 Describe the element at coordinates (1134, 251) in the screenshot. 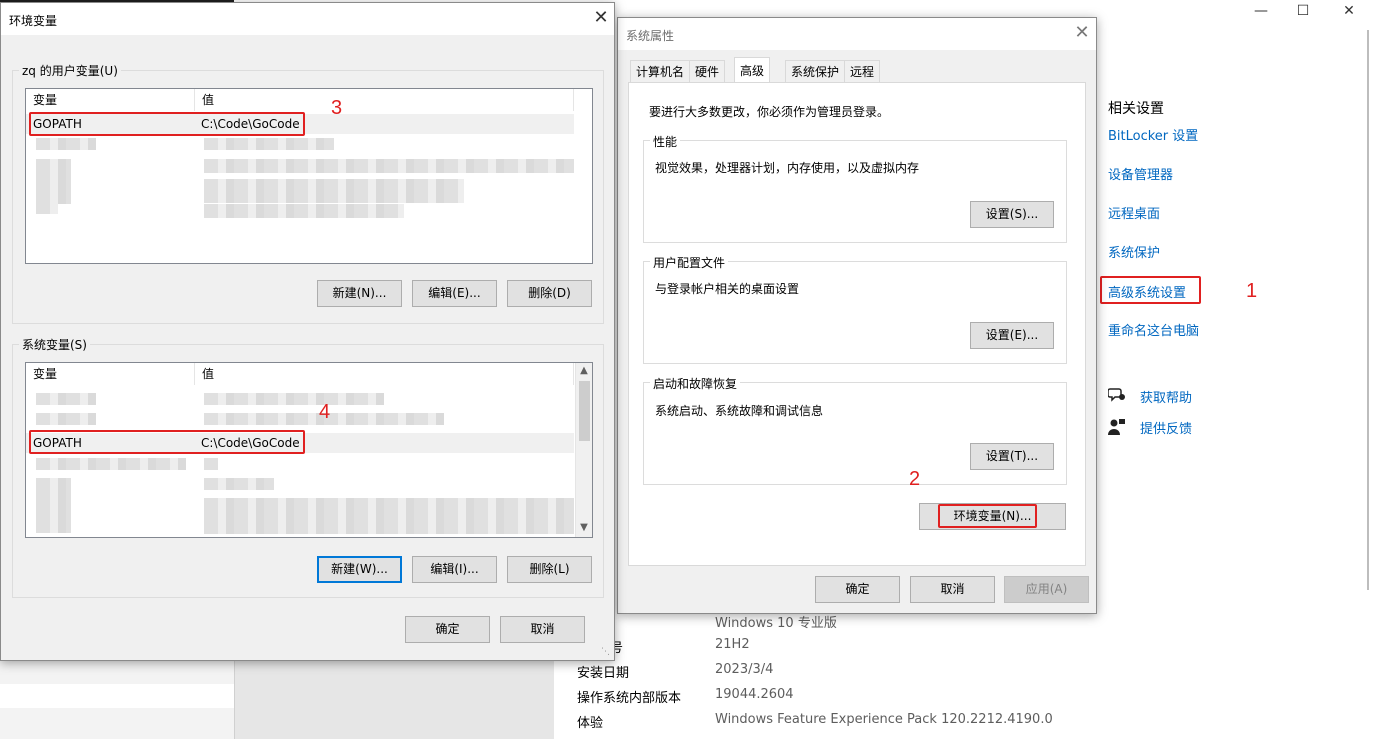

I see `system-protection-link: 系统保护` at that location.